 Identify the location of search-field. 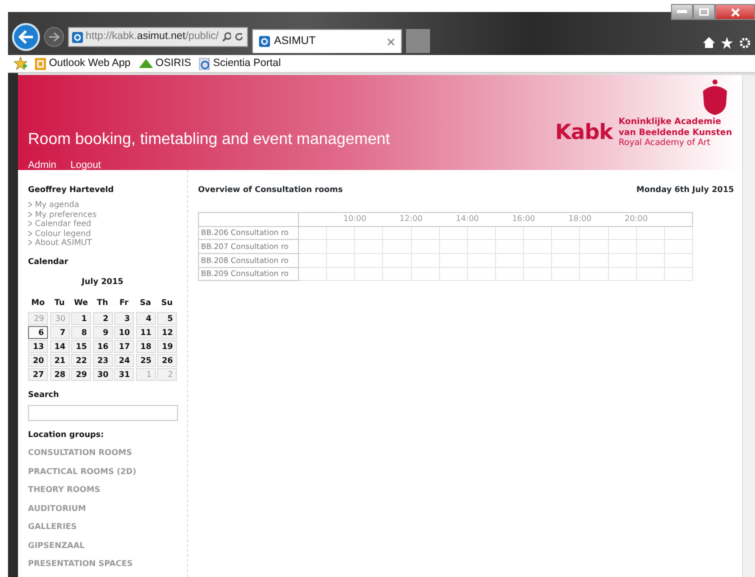
(103, 412).